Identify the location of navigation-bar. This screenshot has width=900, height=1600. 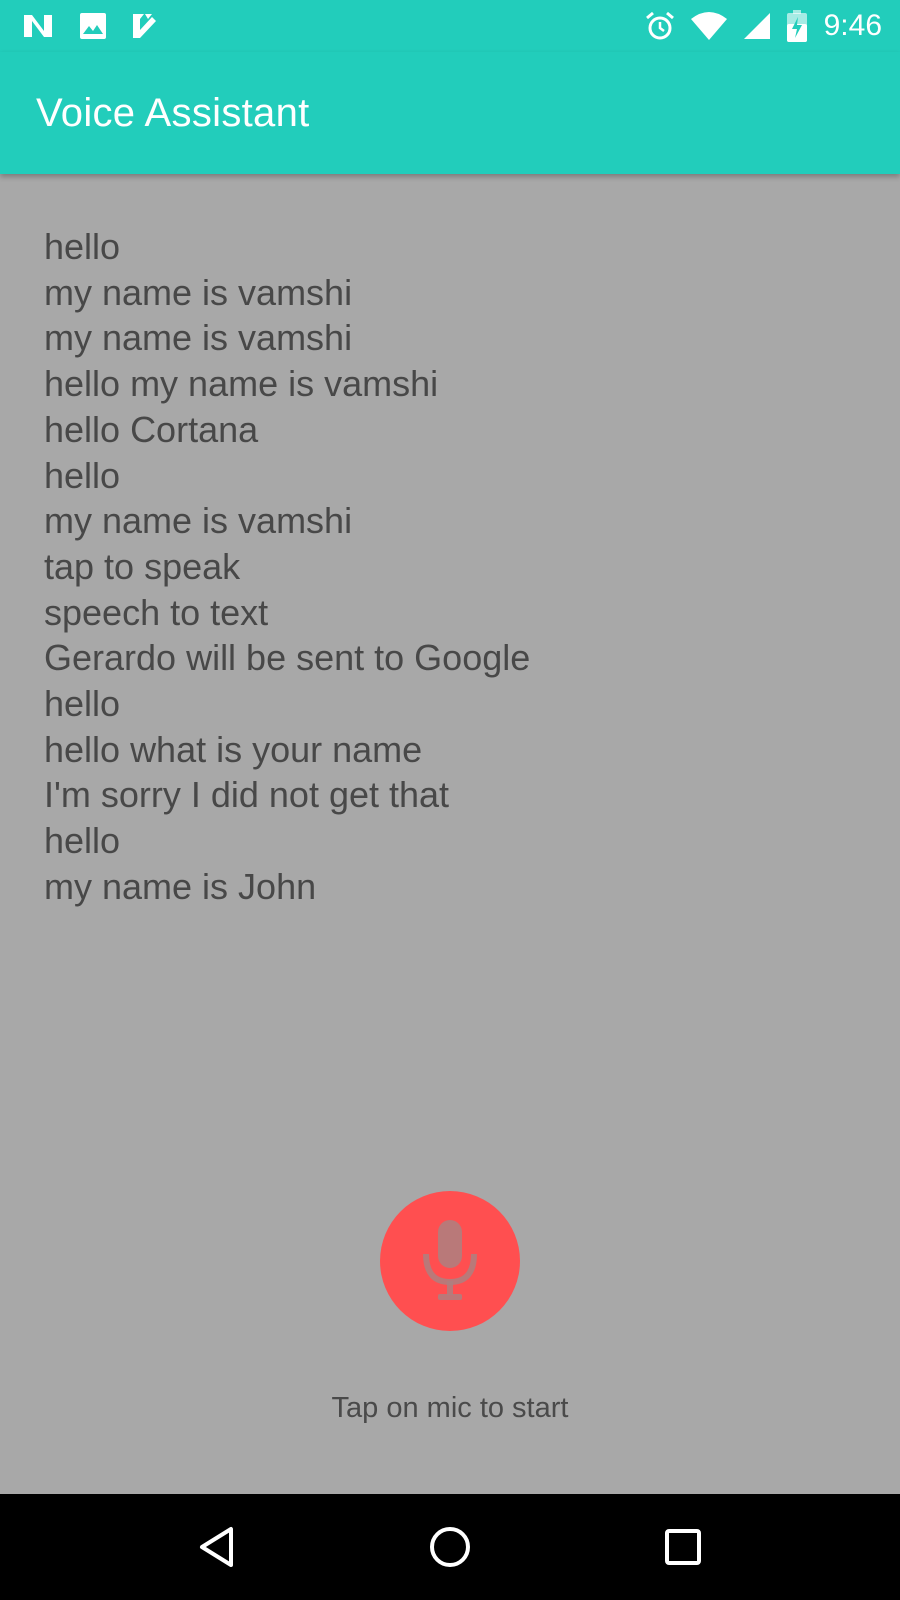
(450, 1547).